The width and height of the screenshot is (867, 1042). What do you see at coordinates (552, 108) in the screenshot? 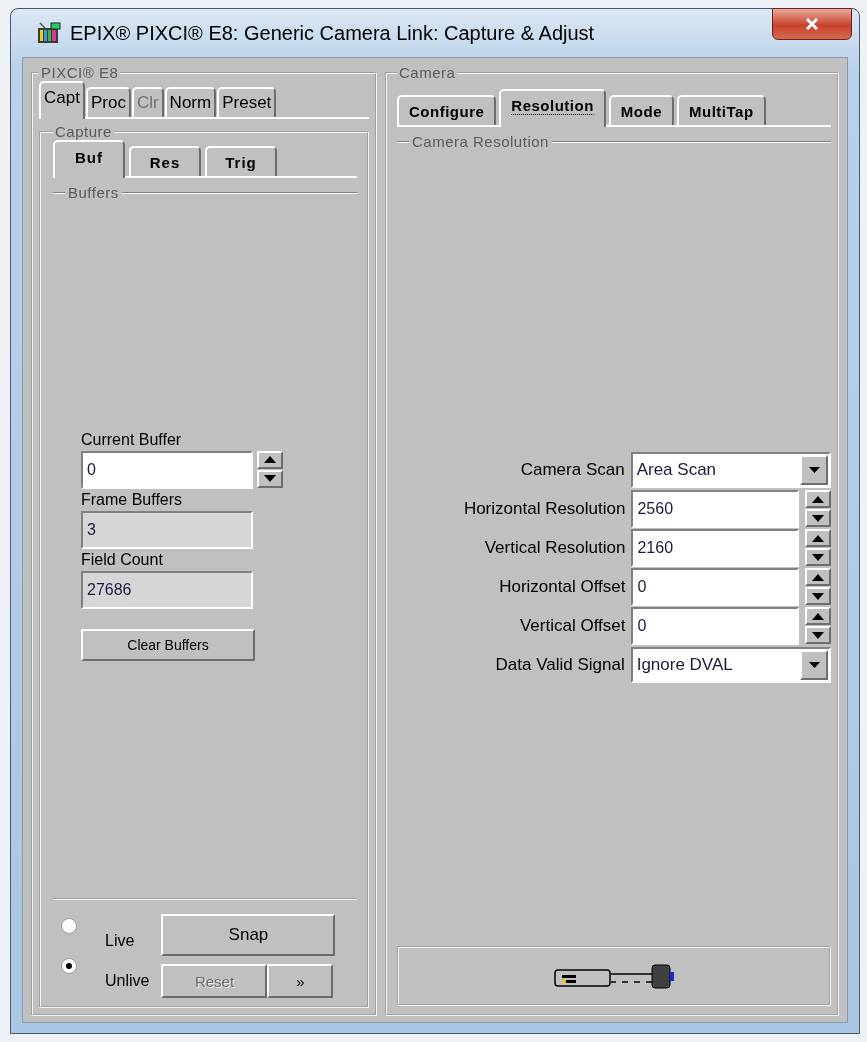
I see `tab: Resolution` at bounding box center [552, 108].